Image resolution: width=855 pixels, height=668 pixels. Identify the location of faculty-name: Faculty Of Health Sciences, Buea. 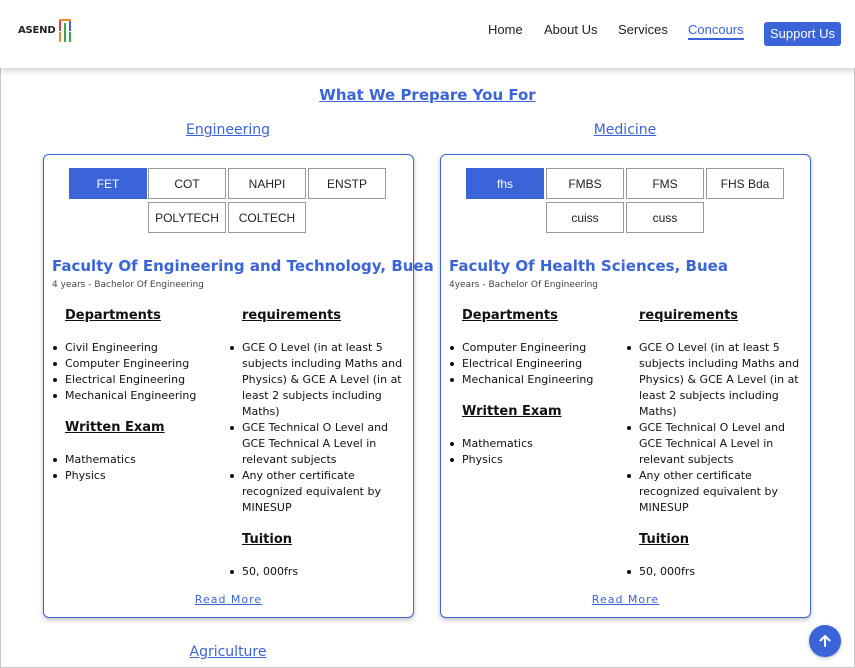
(588, 266).